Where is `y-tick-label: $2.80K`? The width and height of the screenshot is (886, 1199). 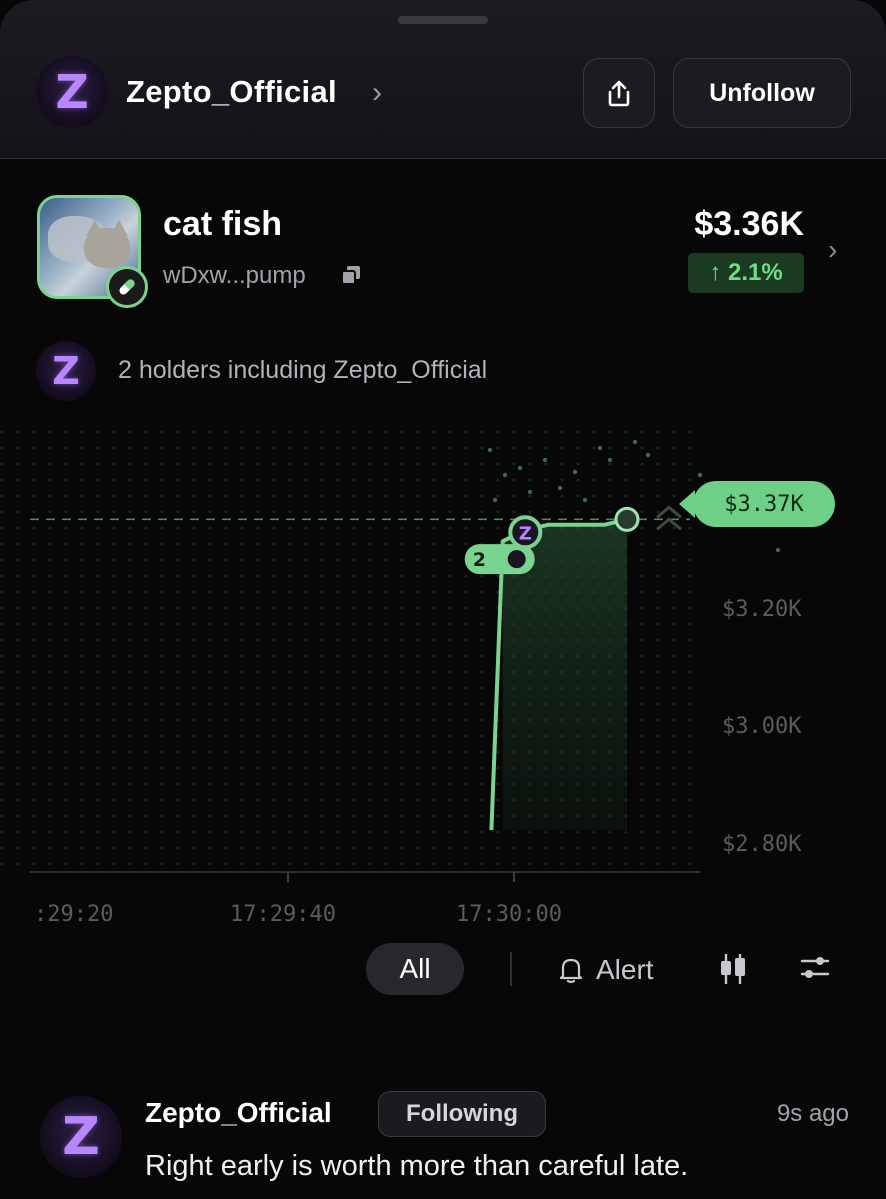 y-tick-label: $2.80K is located at coordinates (762, 844).